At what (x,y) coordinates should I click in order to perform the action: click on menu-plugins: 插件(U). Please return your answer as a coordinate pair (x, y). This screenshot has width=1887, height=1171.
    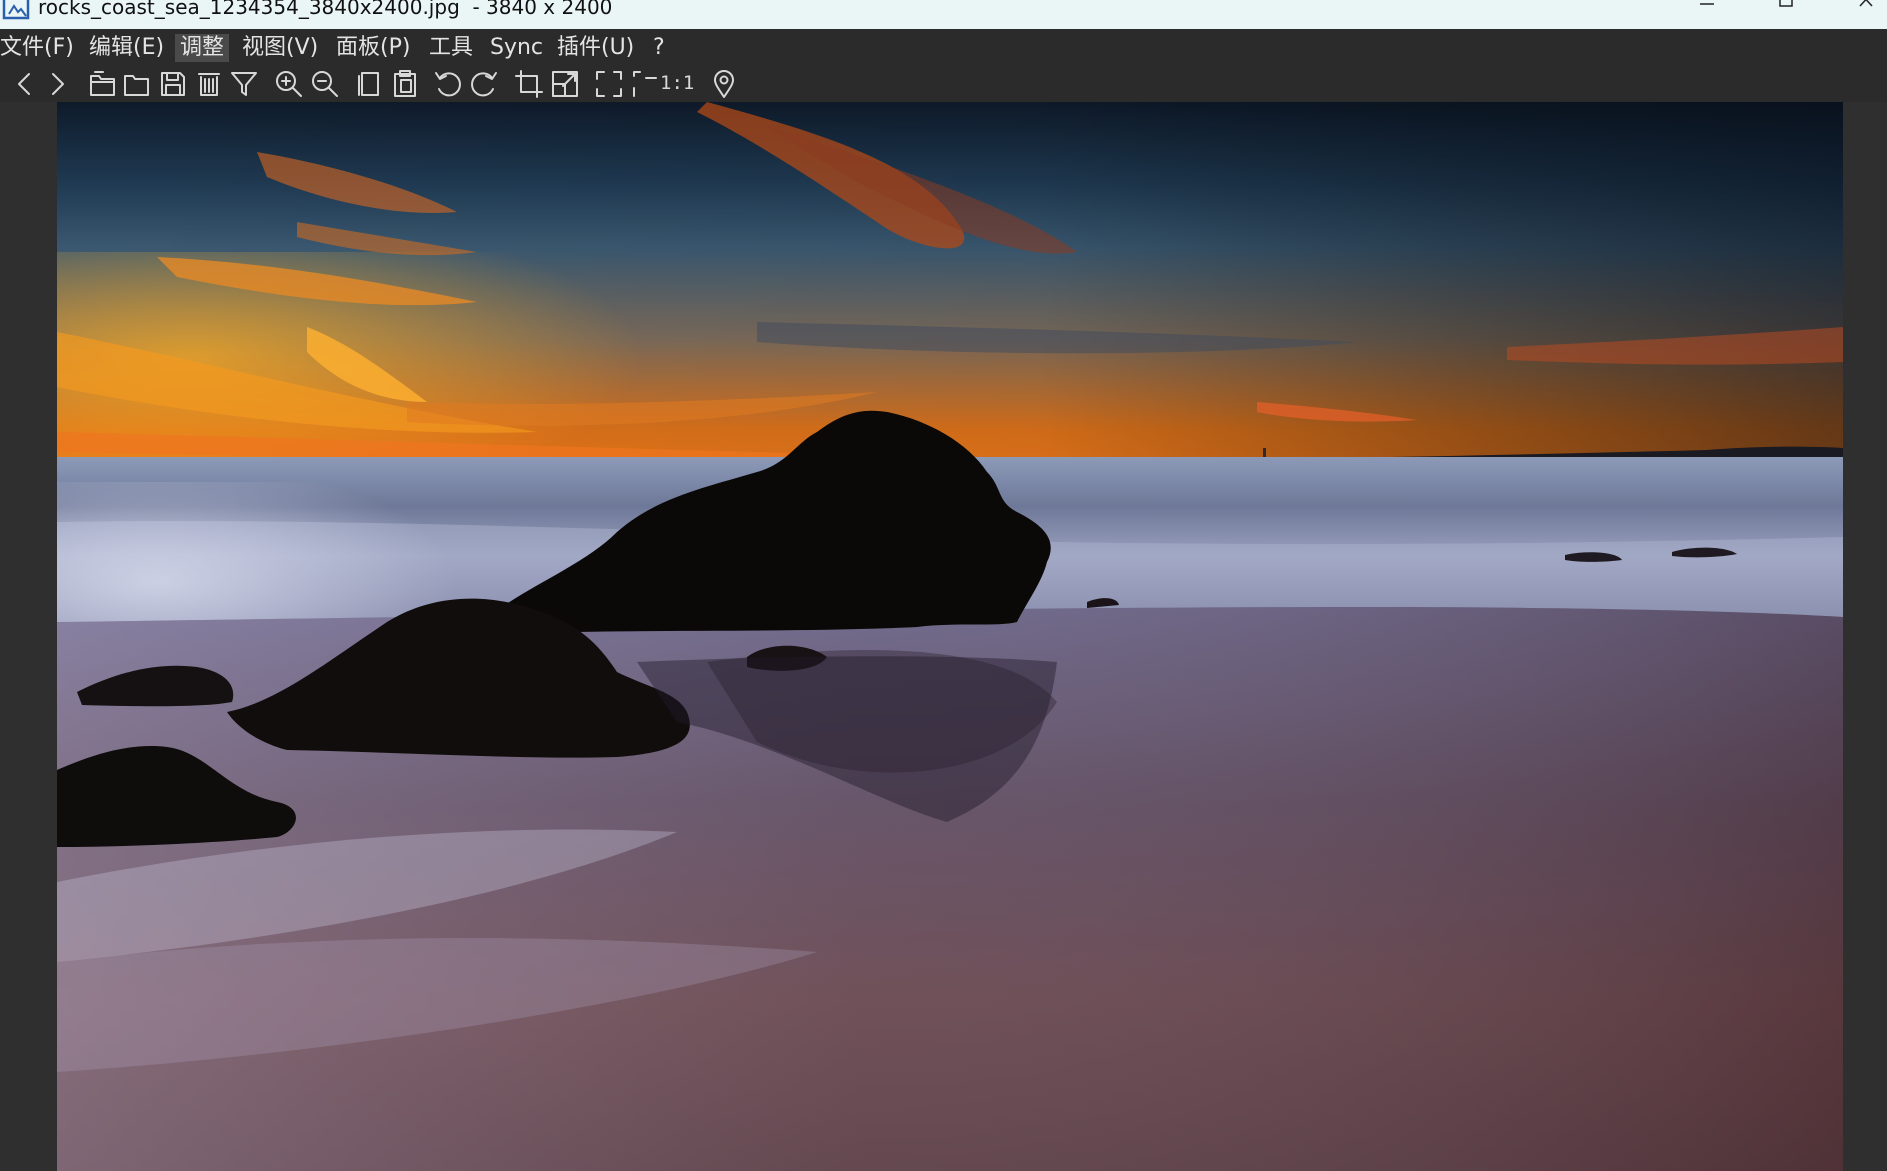
    Looking at the image, I should click on (595, 48).